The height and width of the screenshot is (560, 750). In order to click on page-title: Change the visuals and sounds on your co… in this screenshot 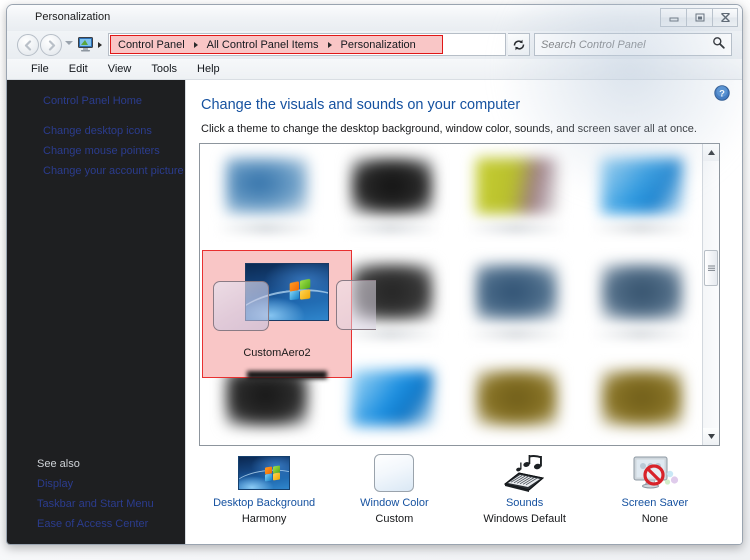, I will do `click(361, 105)`.